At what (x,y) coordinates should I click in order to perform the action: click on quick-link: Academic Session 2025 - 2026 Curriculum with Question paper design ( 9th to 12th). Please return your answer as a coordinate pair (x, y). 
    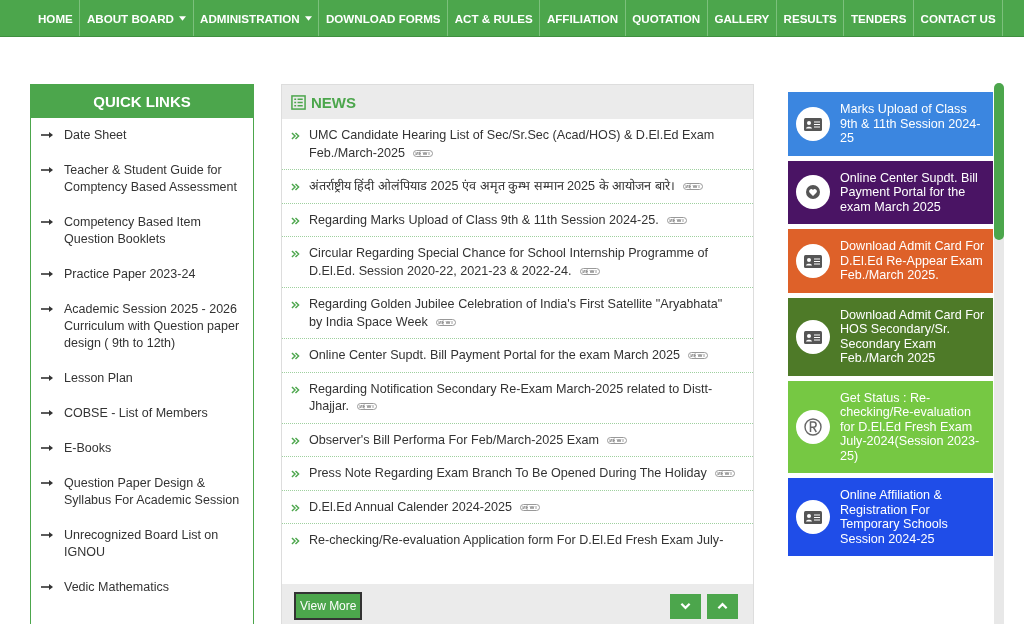
    Looking at the image, I should click on (154, 326).